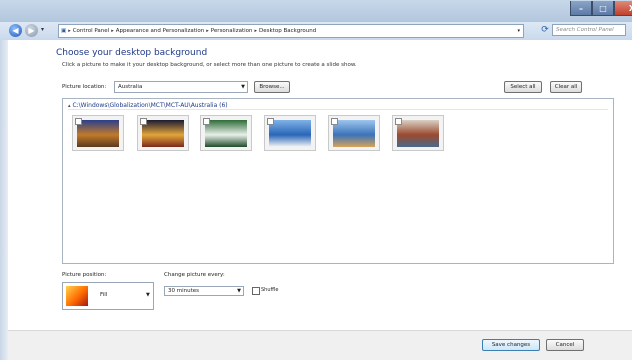  Describe the element at coordinates (545, 30) in the screenshot. I see `refresh-icon: ⟳` at that location.